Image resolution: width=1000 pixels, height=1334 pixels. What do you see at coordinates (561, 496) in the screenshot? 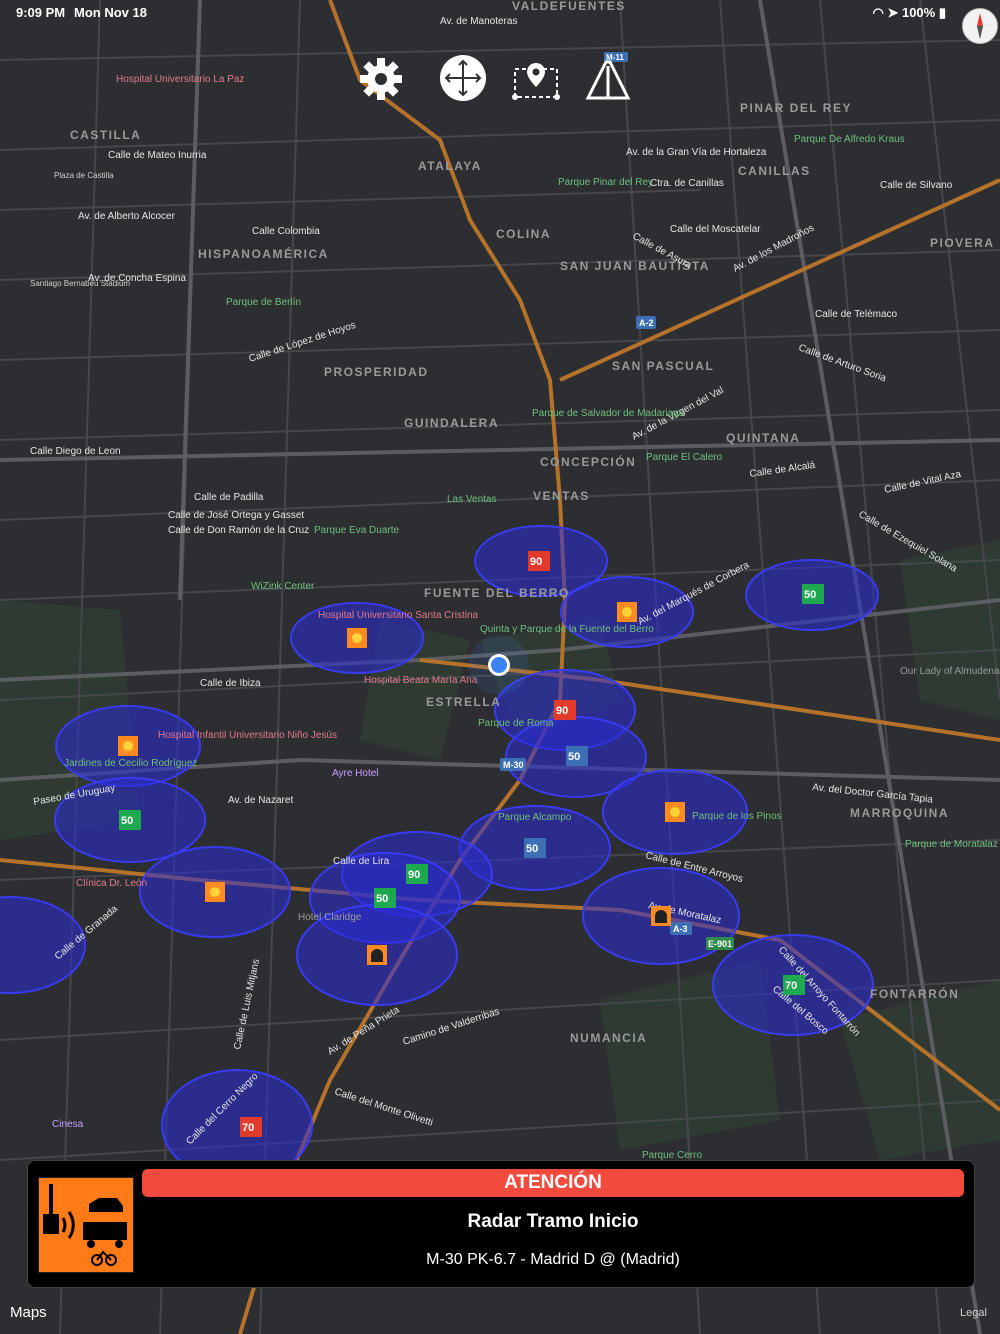
I see `district-label: VENTAS` at bounding box center [561, 496].